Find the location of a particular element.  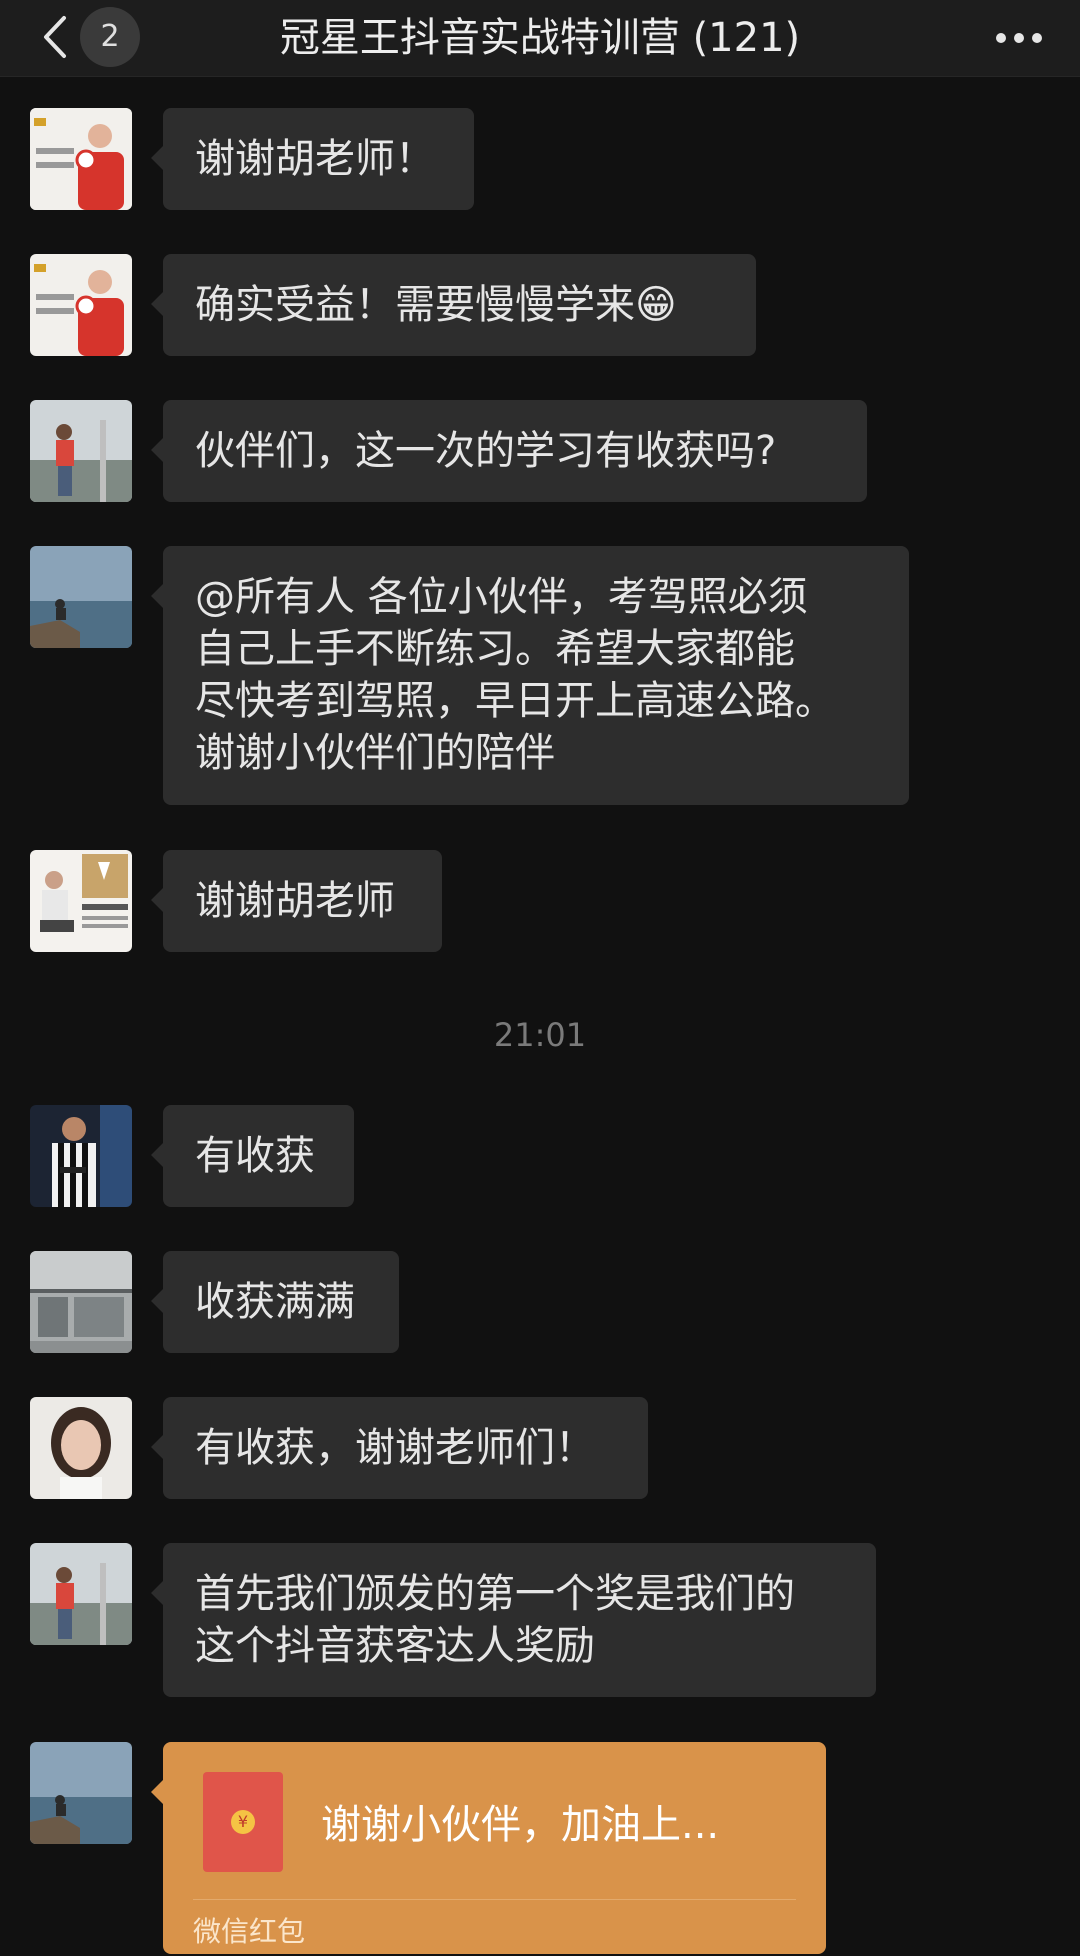

red-envelope-icon: ¥ is located at coordinates (243, 1822).